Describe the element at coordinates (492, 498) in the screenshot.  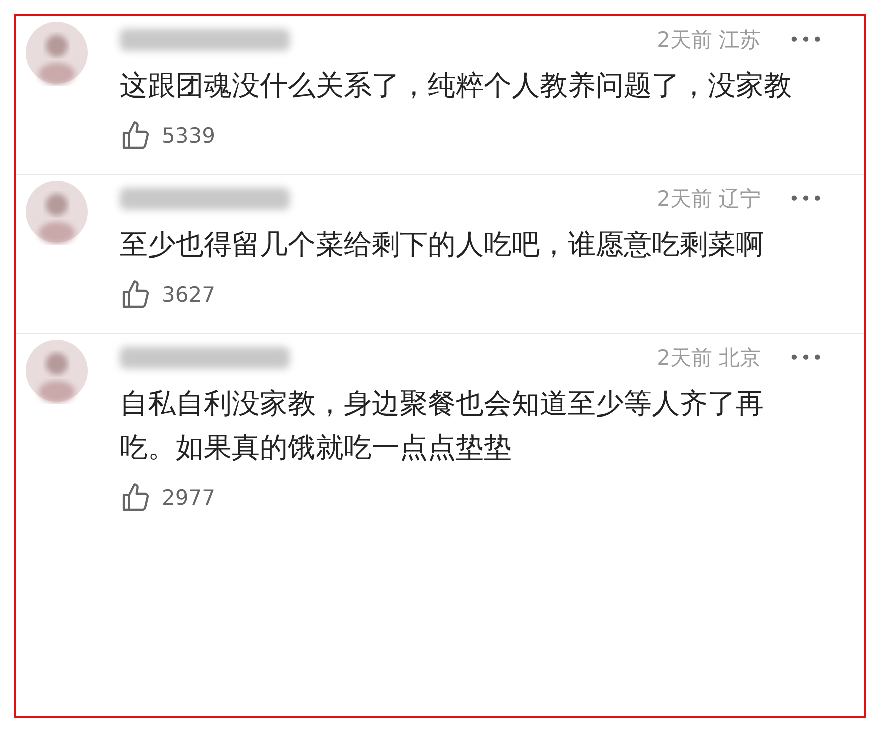
I see `like-button: 2977` at that location.